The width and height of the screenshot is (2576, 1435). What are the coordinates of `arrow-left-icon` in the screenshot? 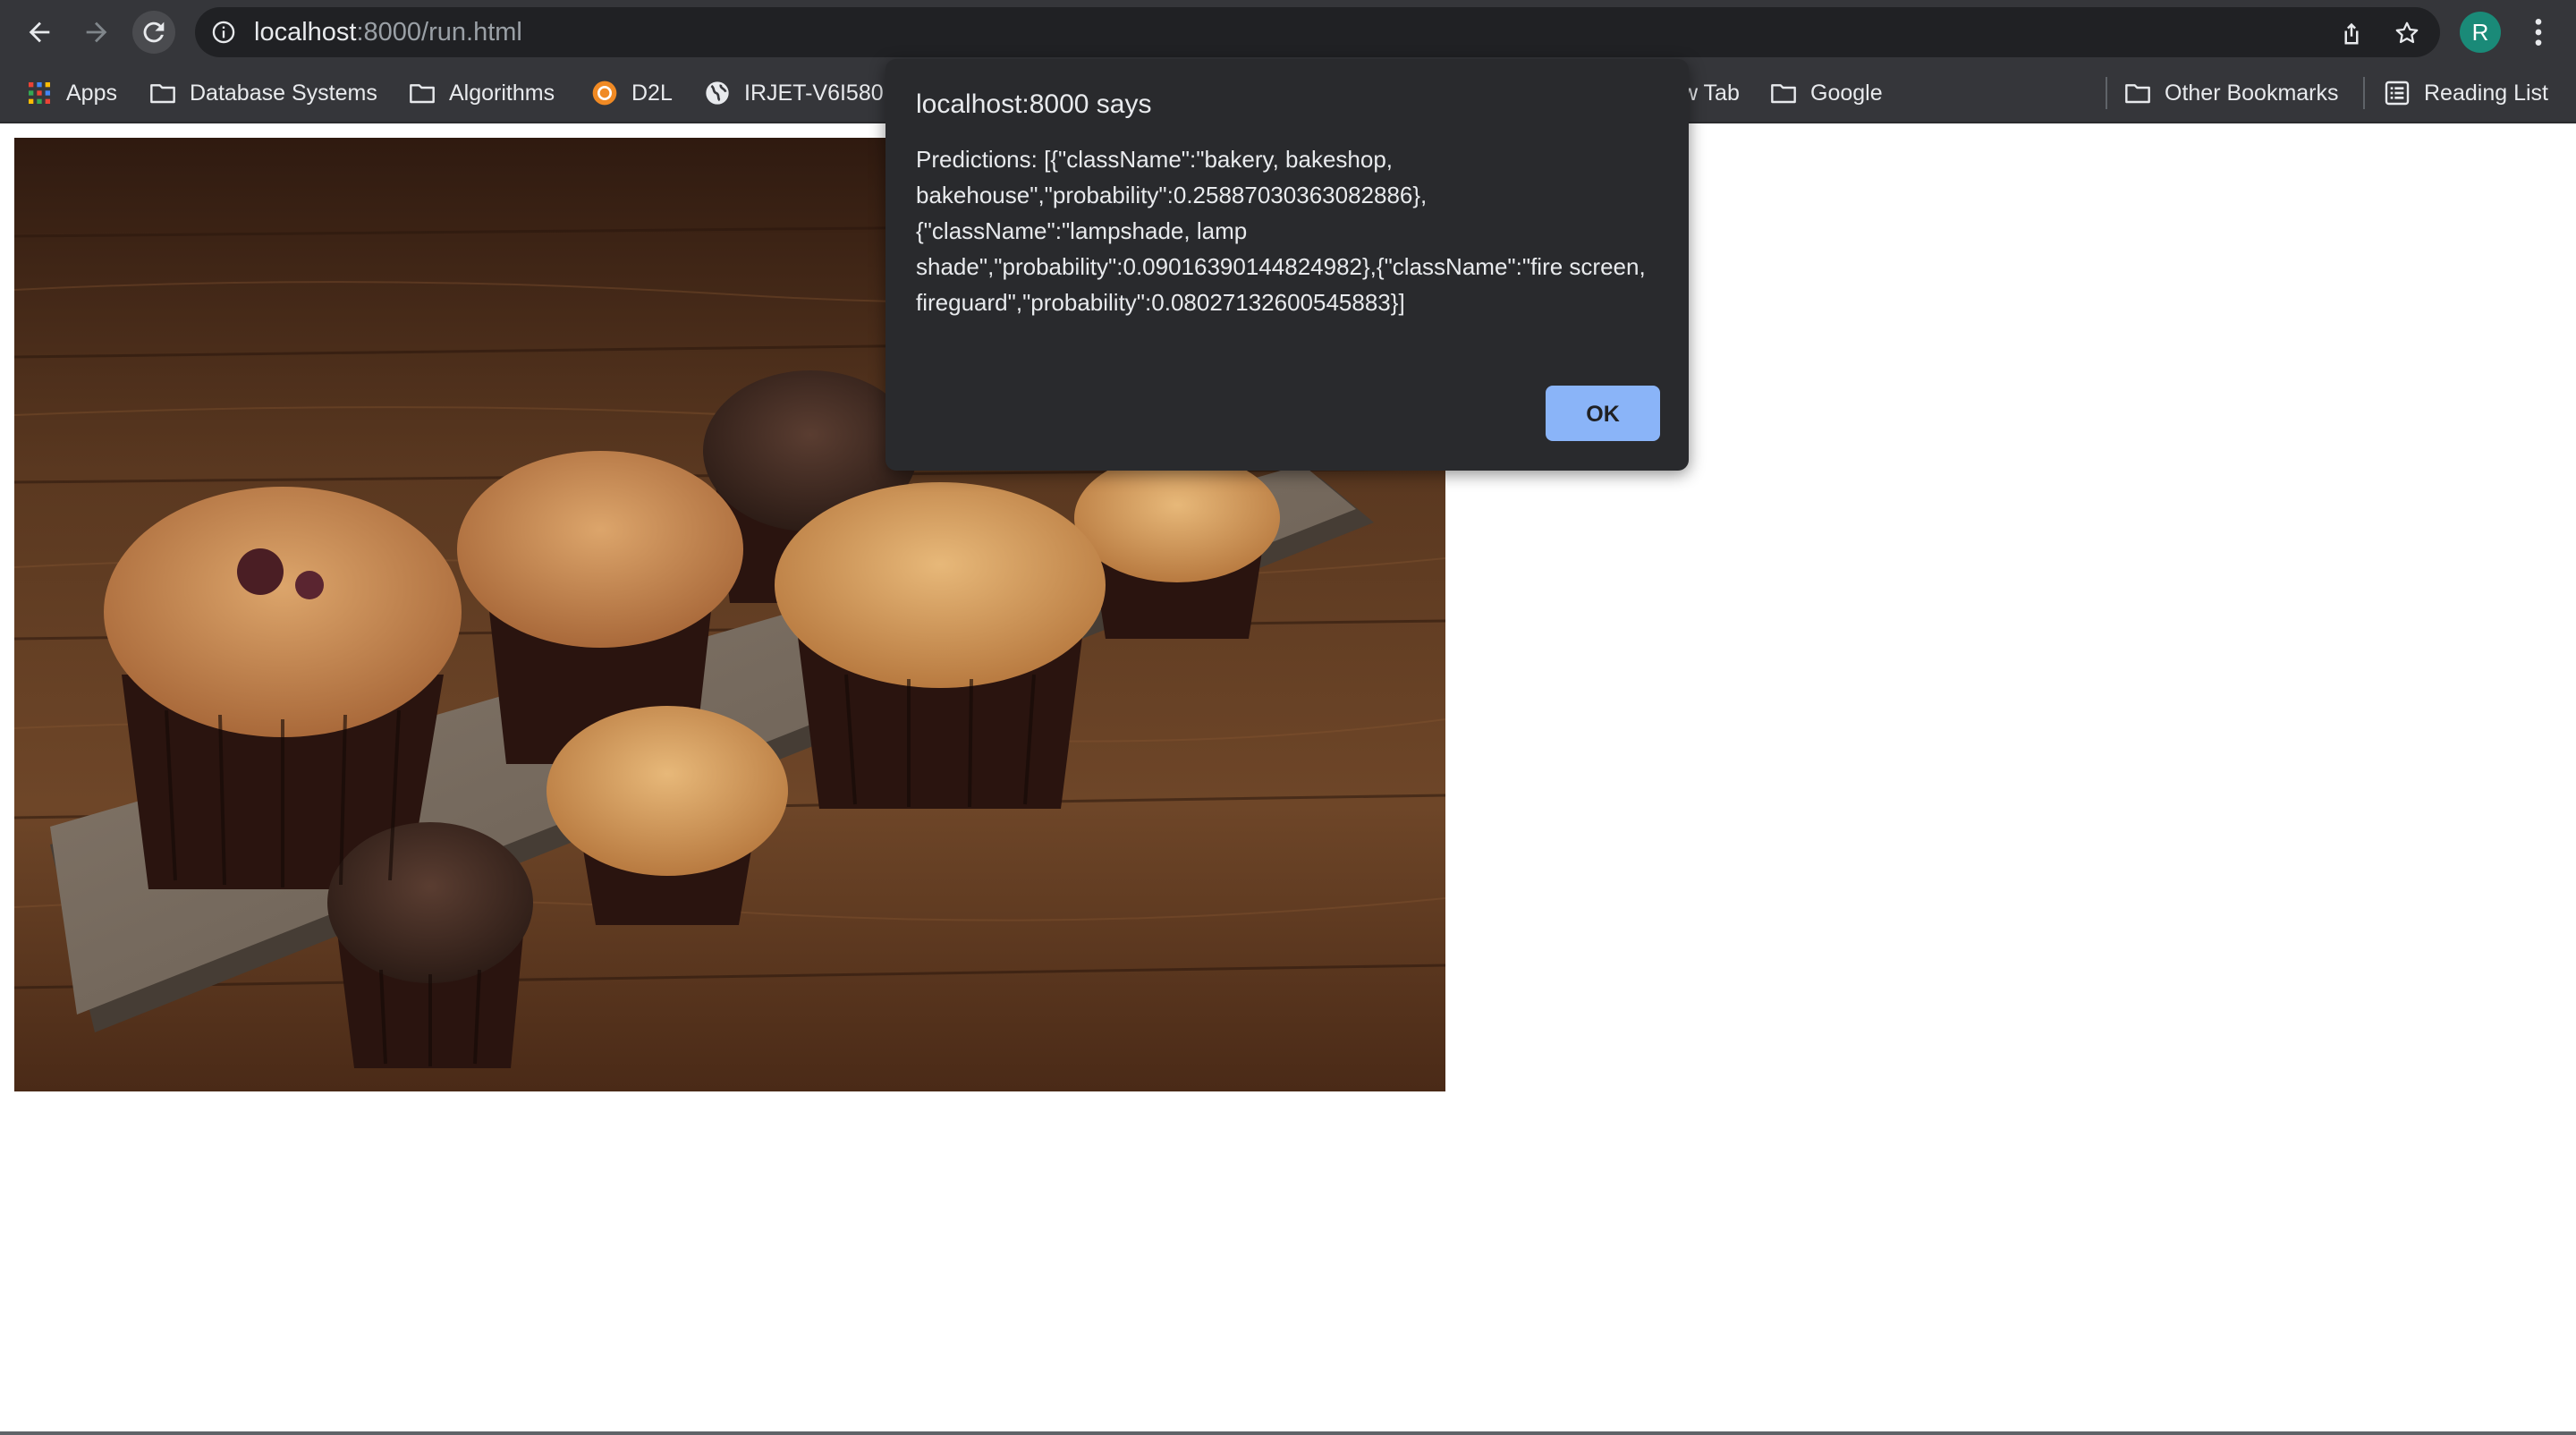 It's located at (39, 32).